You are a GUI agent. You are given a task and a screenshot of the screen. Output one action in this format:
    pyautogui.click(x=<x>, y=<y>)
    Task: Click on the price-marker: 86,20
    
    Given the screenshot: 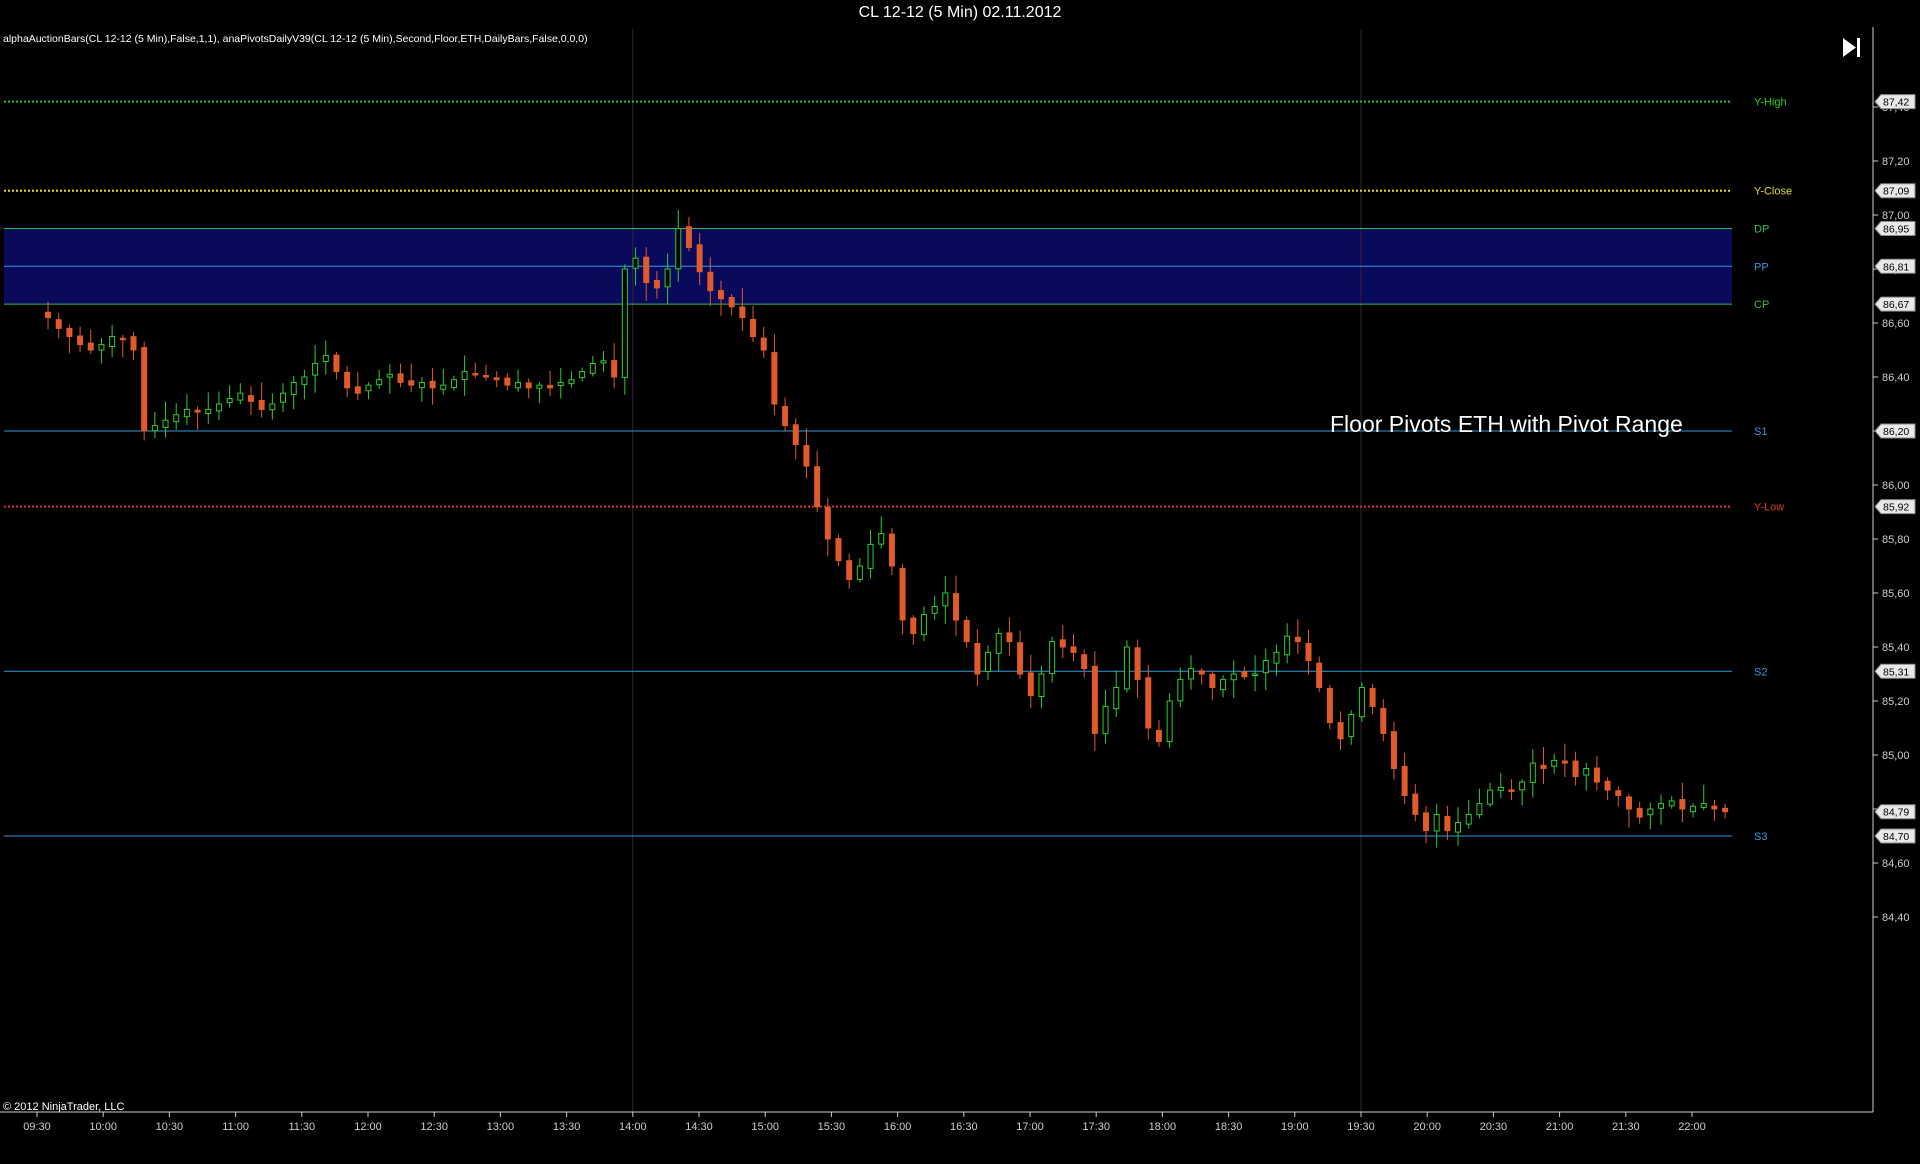 What is the action you would take?
    pyautogui.click(x=1895, y=431)
    